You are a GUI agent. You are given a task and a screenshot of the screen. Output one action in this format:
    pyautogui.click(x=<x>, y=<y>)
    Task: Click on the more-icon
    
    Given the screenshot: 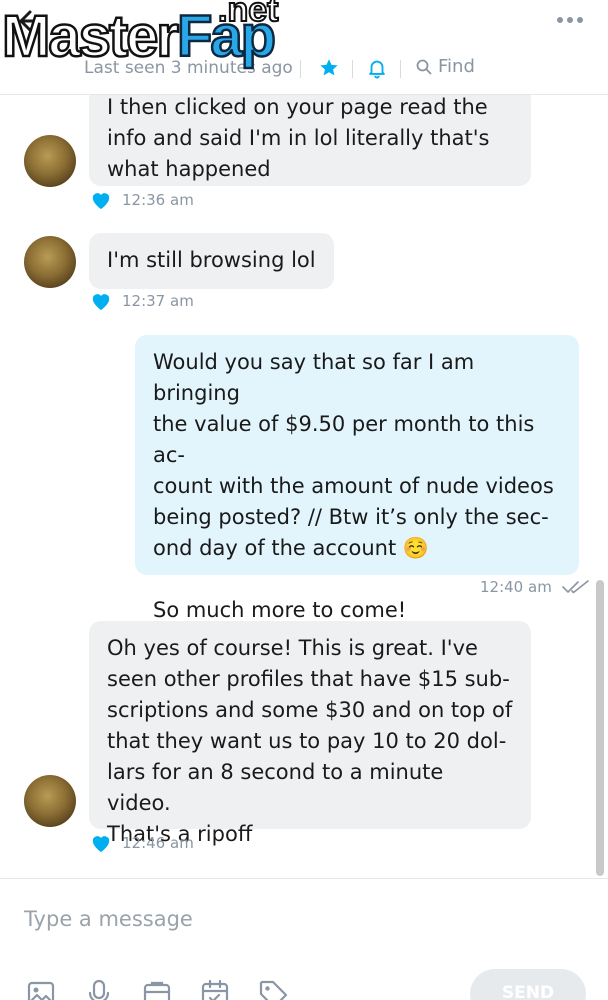 What is the action you would take?
    pyautogui.click(x=570, y=20)
    